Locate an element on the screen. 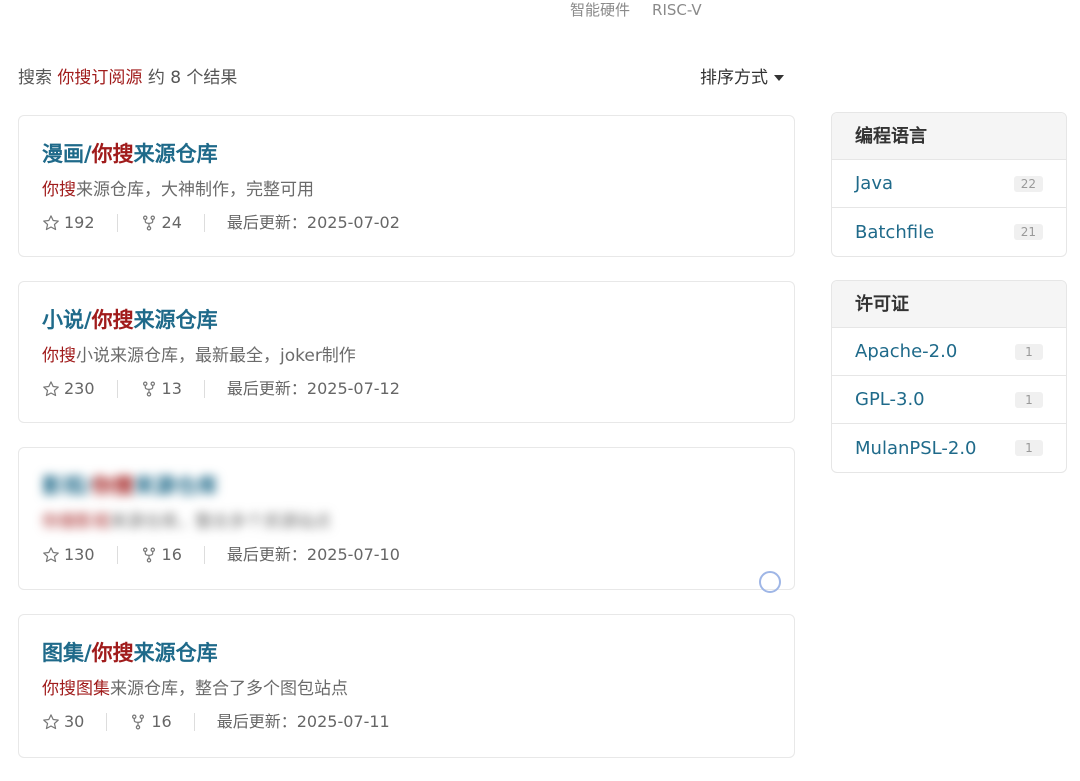 The image size is (1080, 781). sort-dropdown: 排序方式 is located at coordinates (742, 78).